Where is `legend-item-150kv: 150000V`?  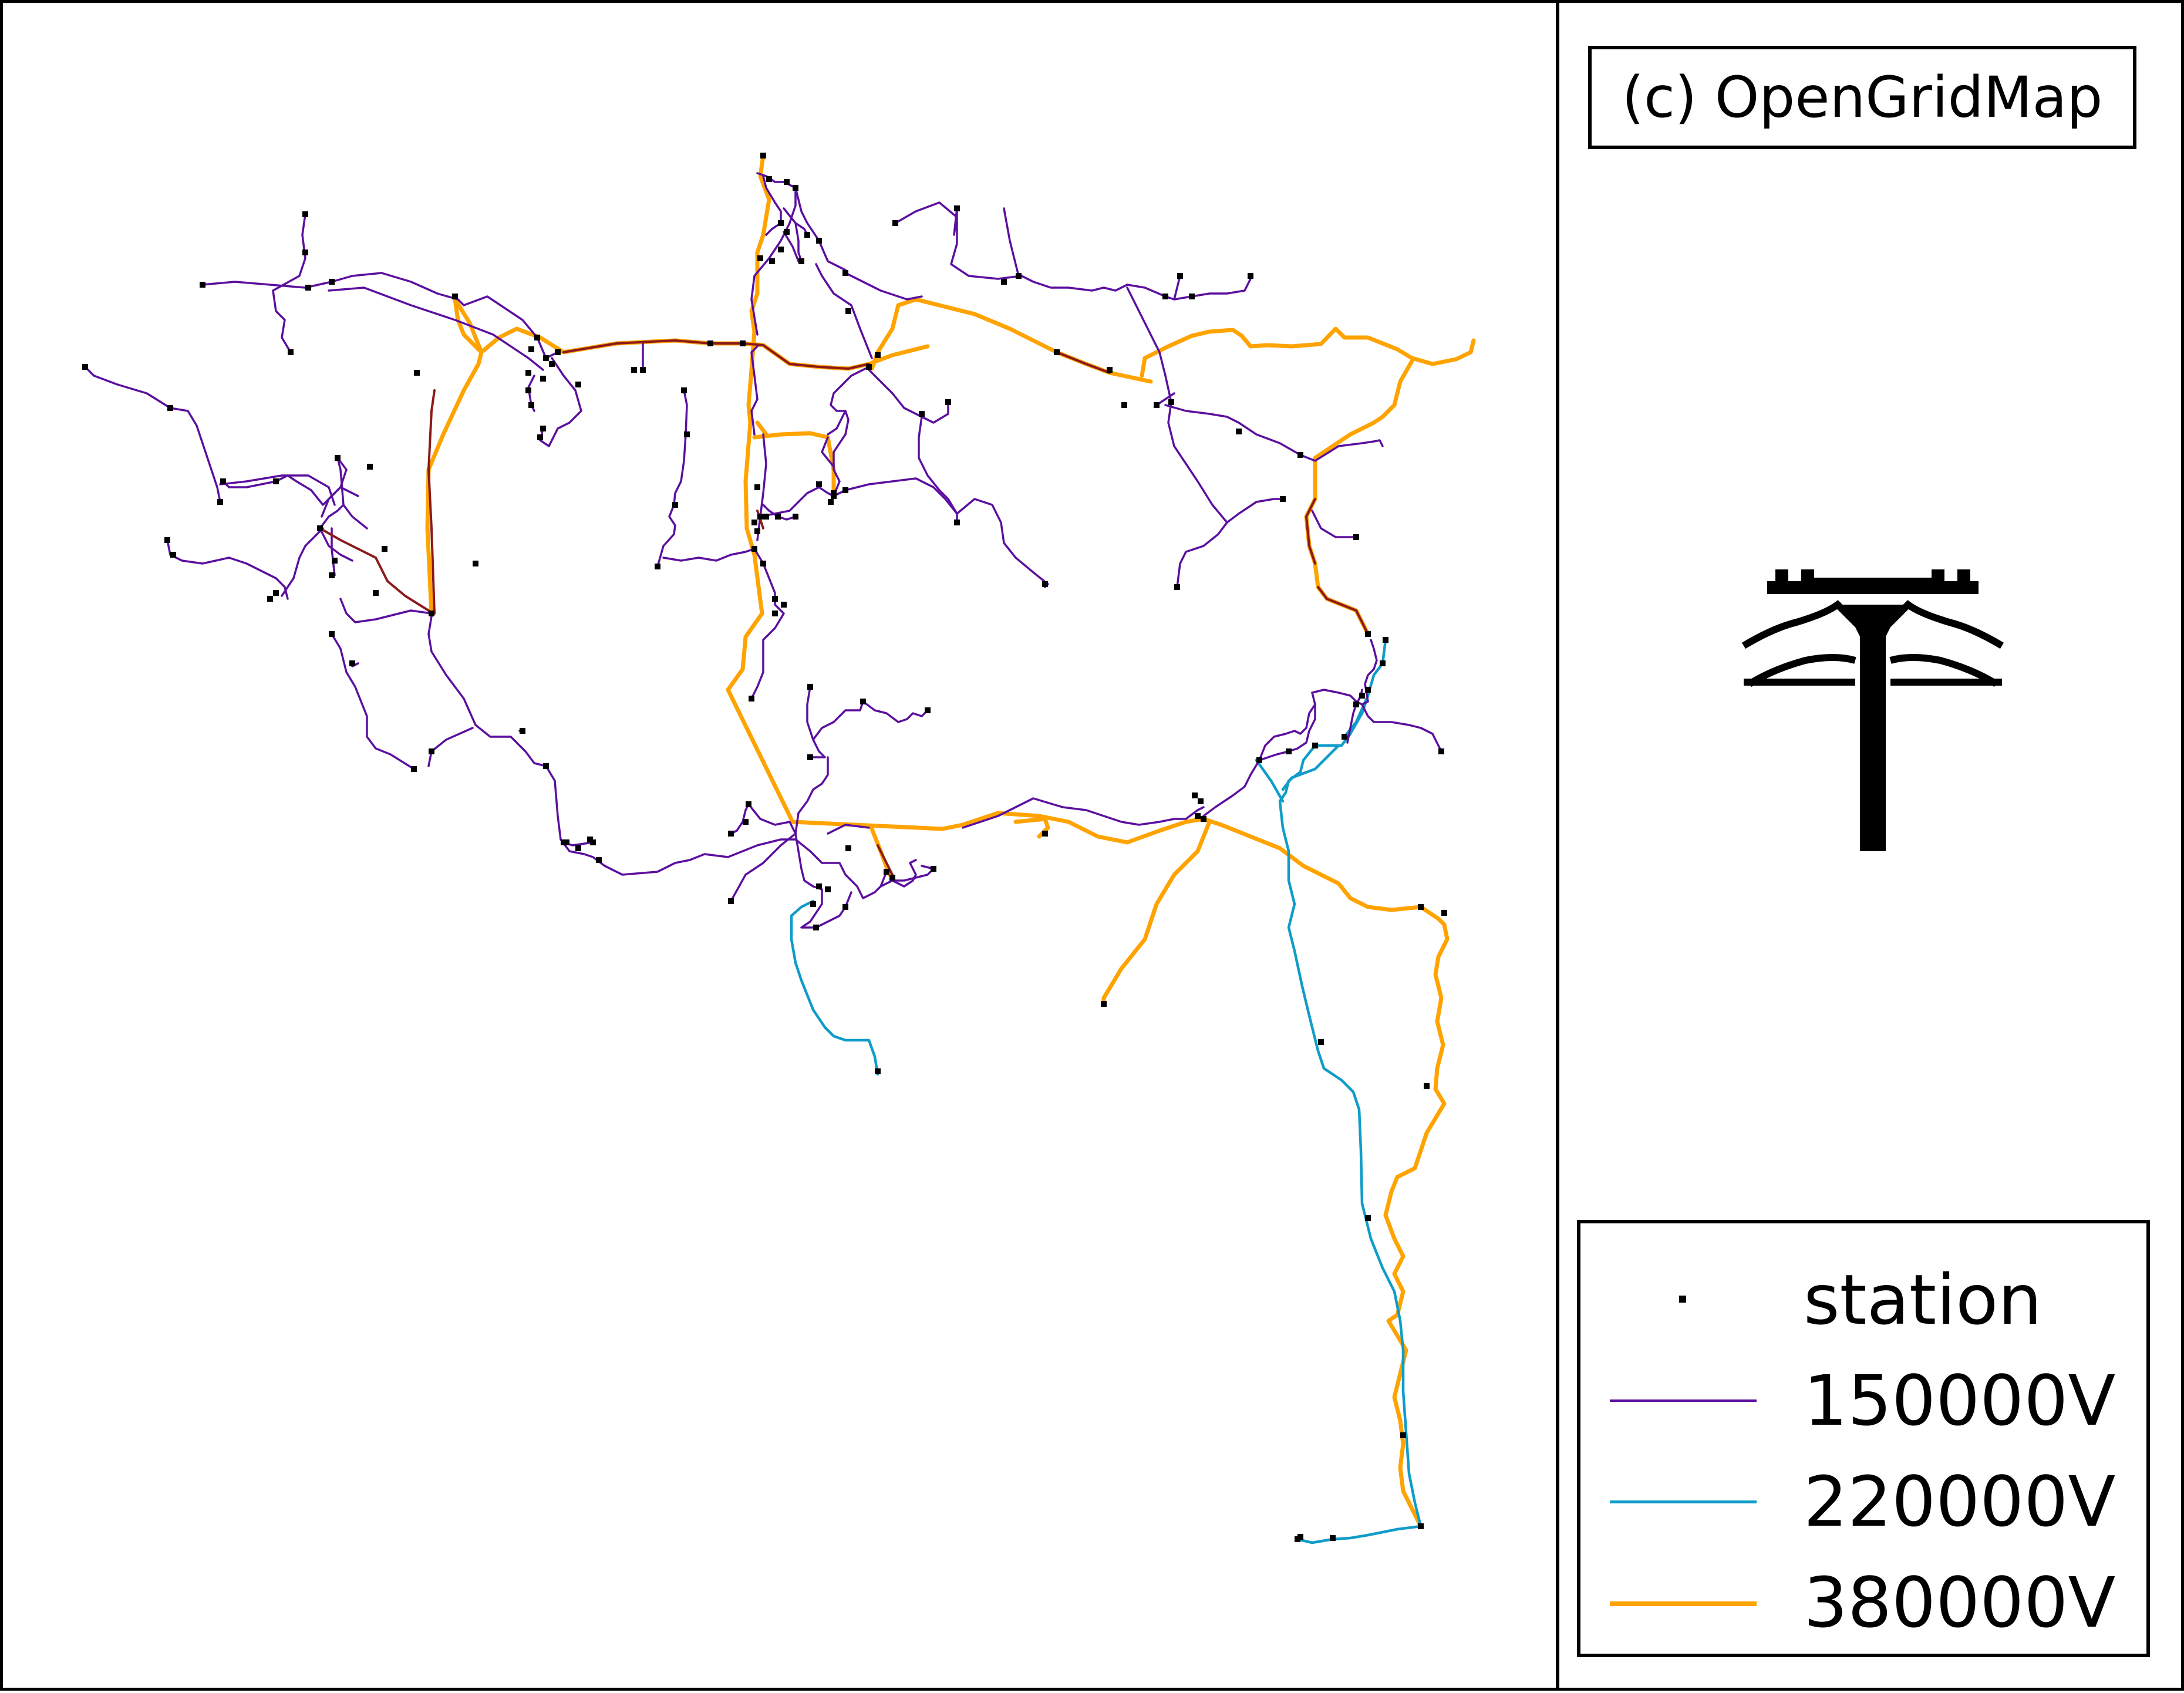 legend-item-150kv: 150000V is located at coordinates (1863, 1401).